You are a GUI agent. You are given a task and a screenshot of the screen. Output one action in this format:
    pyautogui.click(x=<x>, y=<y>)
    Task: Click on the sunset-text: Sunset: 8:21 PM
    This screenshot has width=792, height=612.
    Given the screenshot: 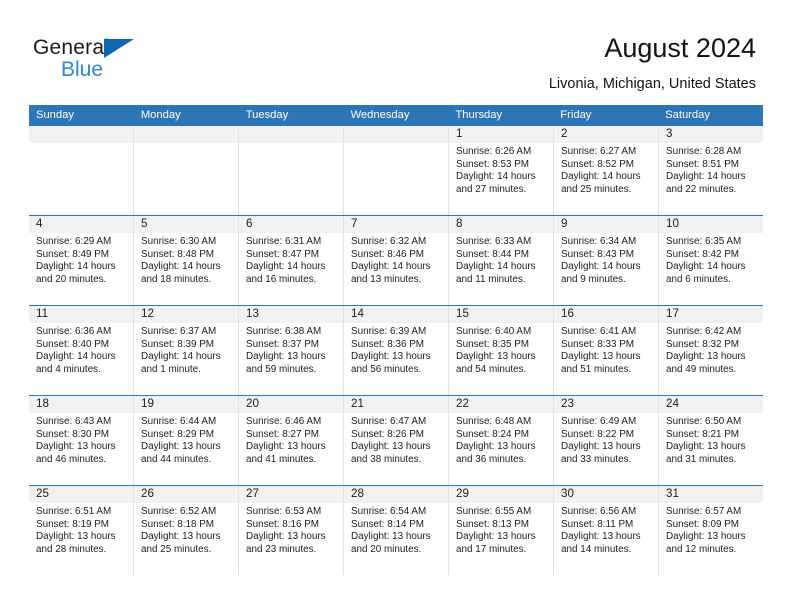 What is the action you would take?
    pyautogui.click(x=703, y=434)
    